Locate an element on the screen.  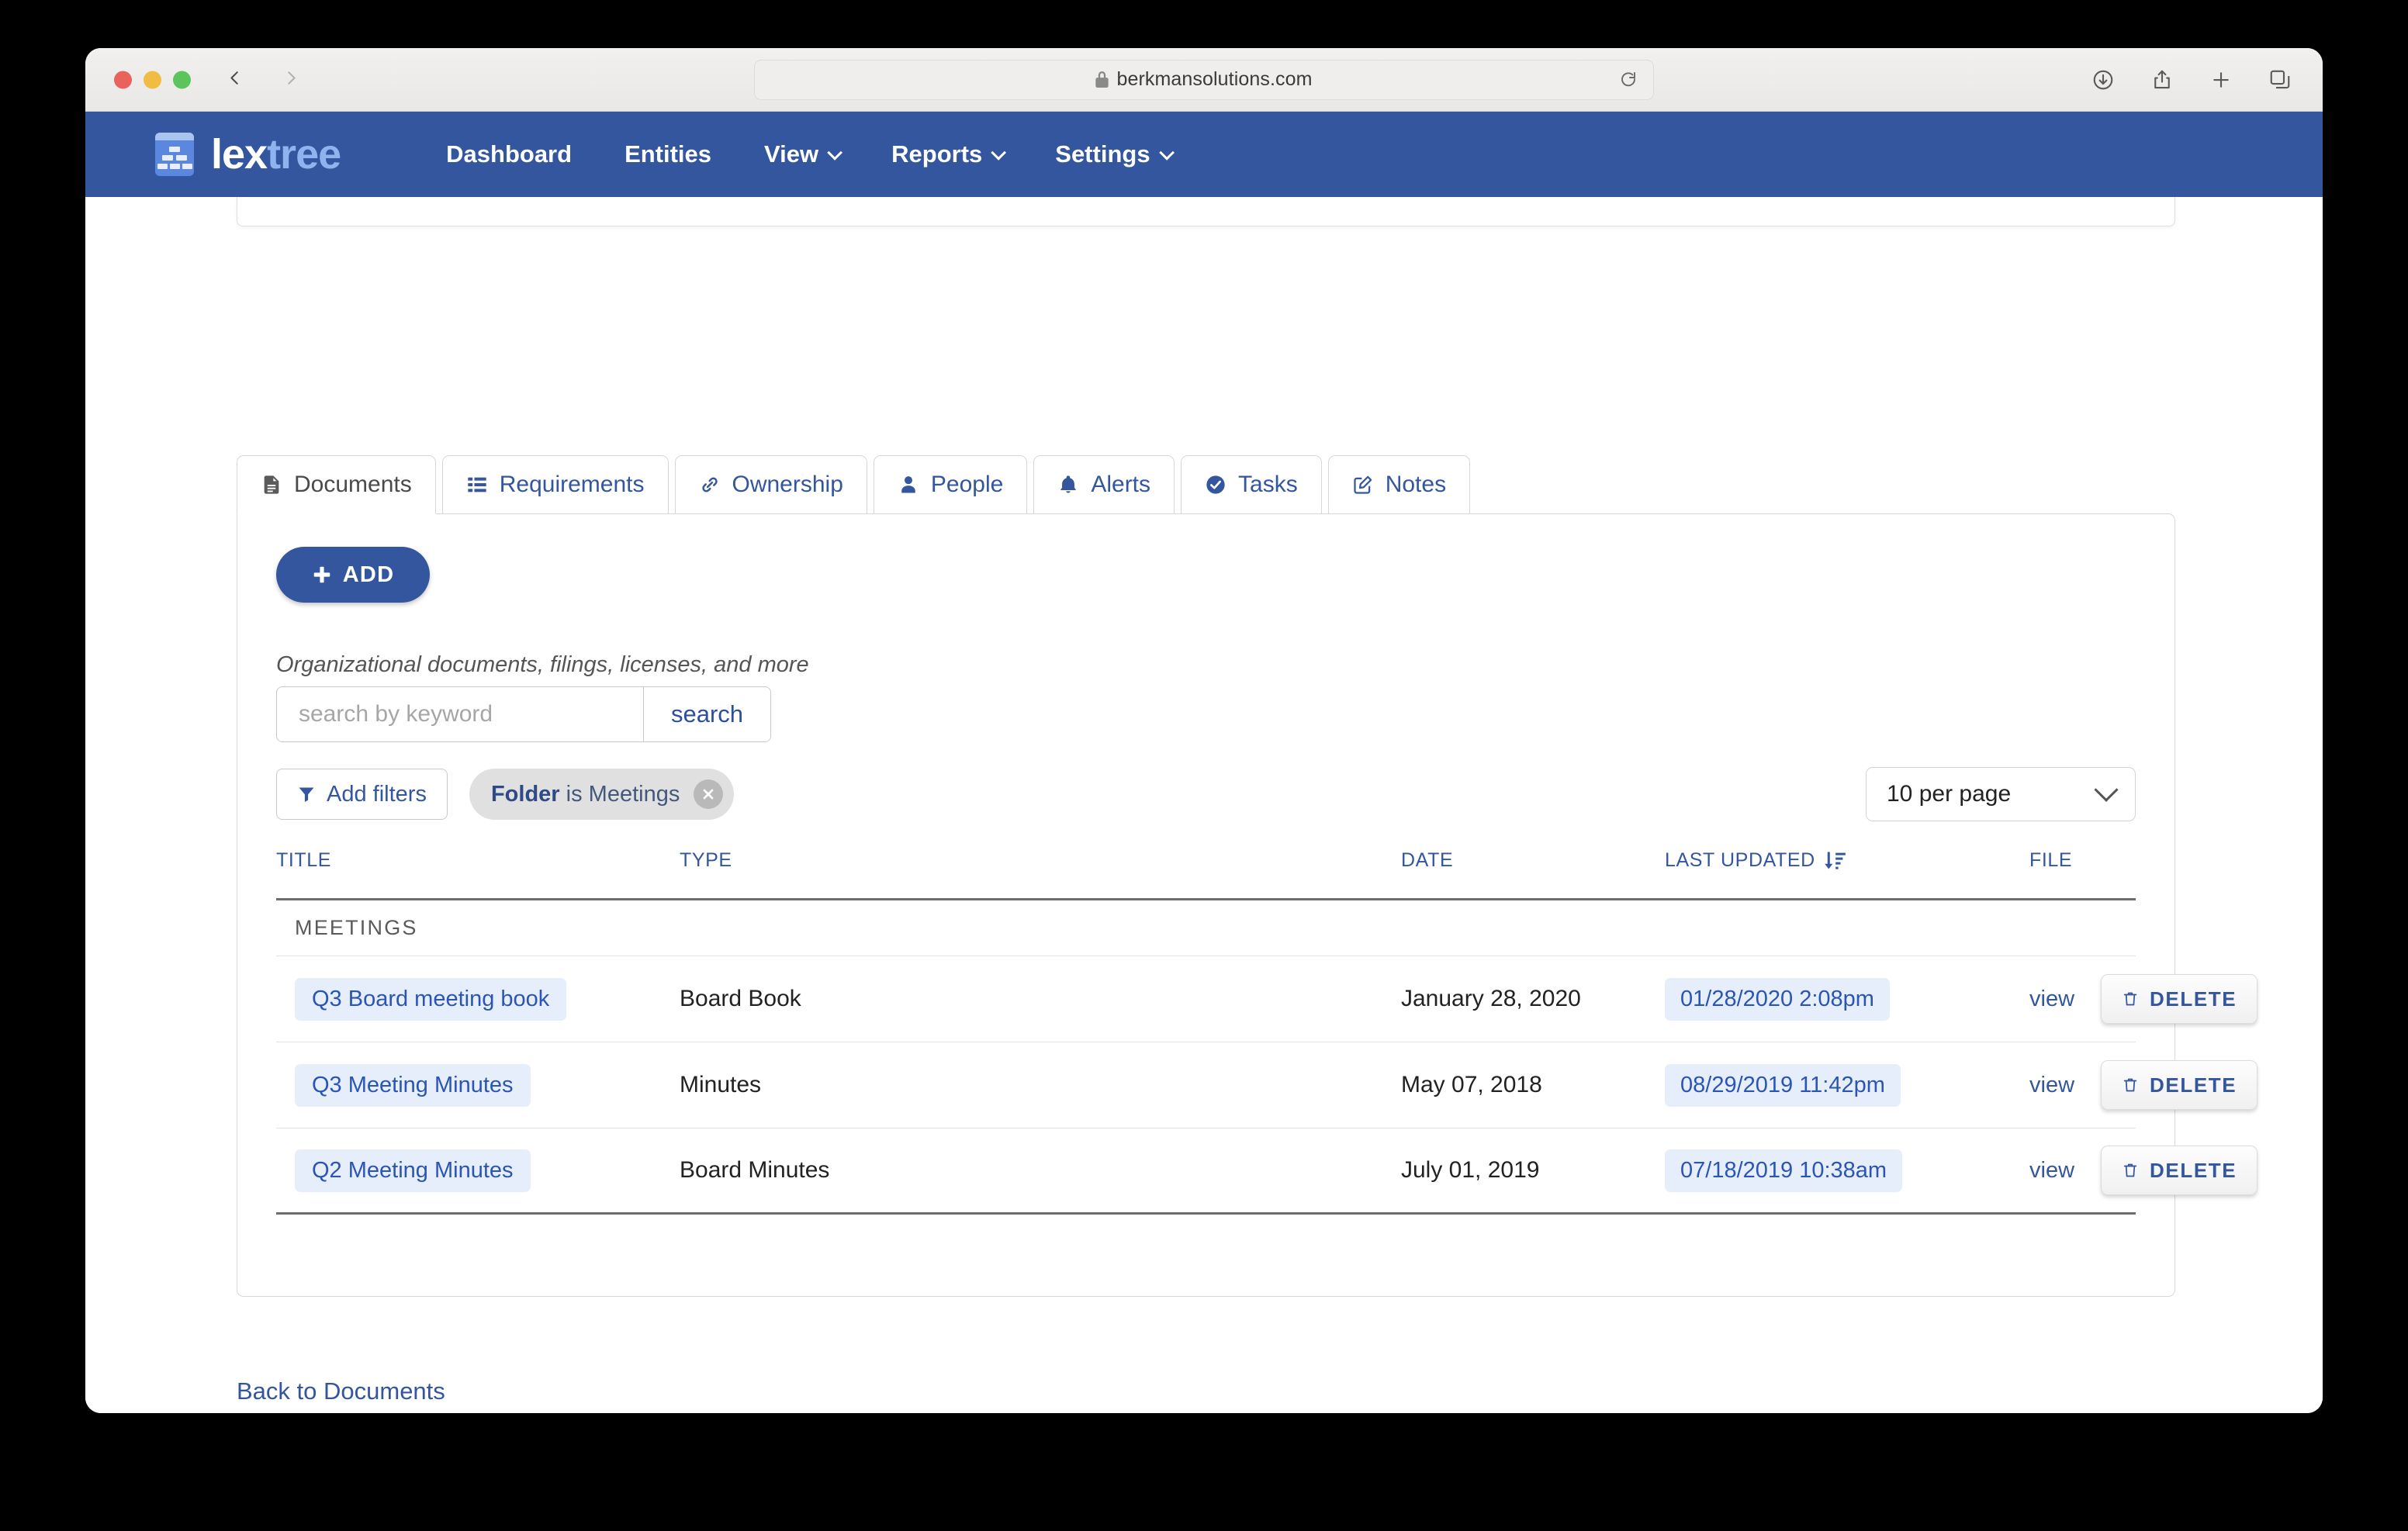
tab-documents: Documents is located at coordinates (336, 484).